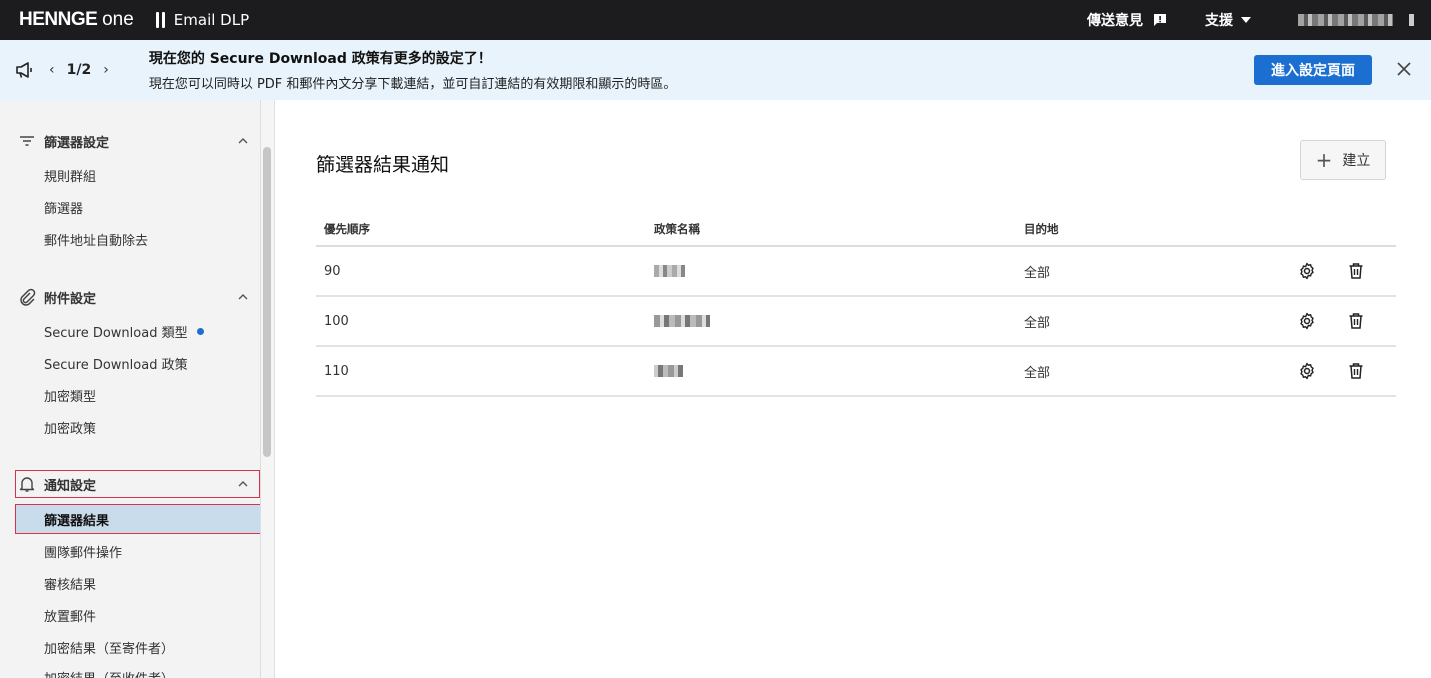 The width and height of the screenshot is (1431, 678). What do you see at coordinates (1313, 70) in the screenshot?
I see `go-to-settings-button: 進入設定頁面` at bounding box center [1313, 70].